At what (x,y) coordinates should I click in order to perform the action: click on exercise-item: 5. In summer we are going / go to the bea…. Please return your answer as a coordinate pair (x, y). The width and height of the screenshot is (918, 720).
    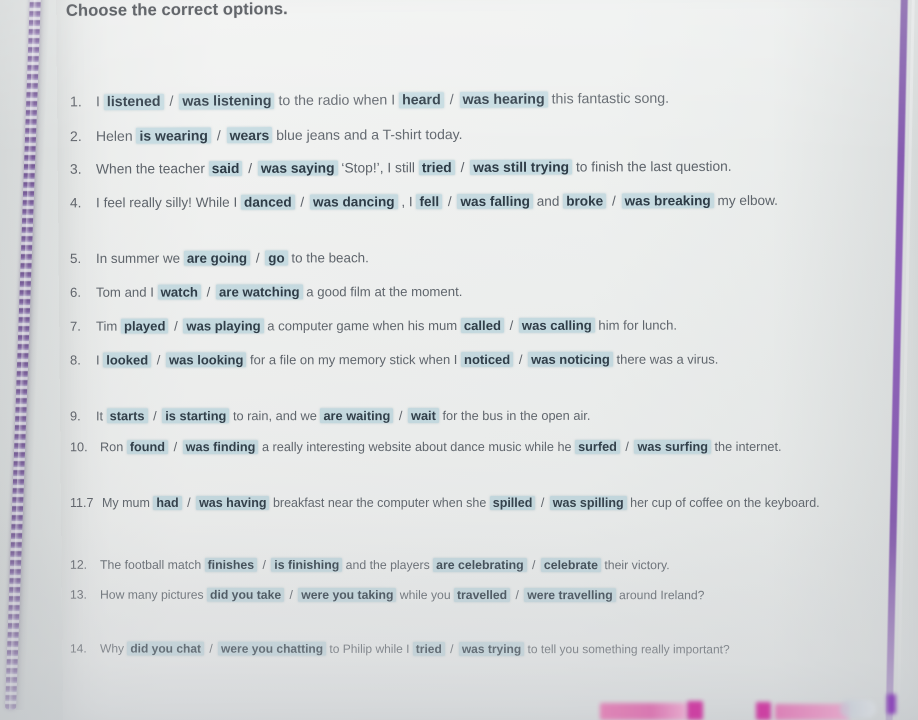
    Looking at the image, I should click on (465, 258).